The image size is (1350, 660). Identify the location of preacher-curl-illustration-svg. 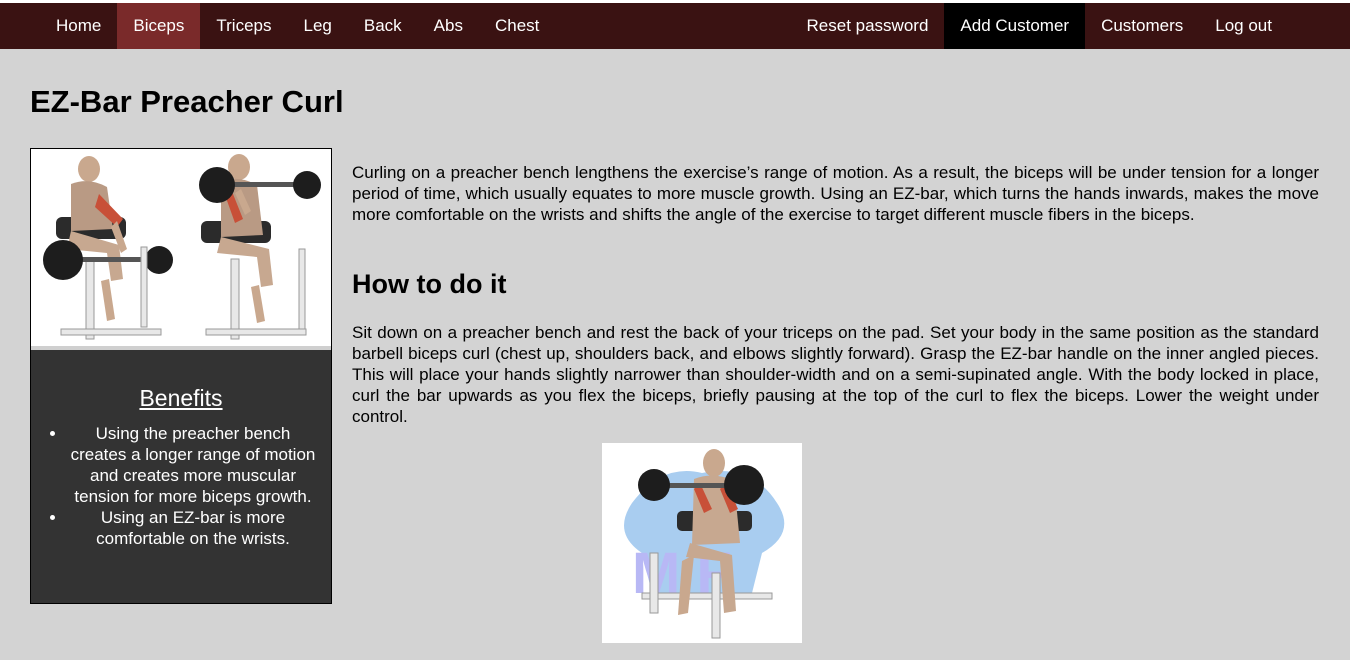
(182, 247).